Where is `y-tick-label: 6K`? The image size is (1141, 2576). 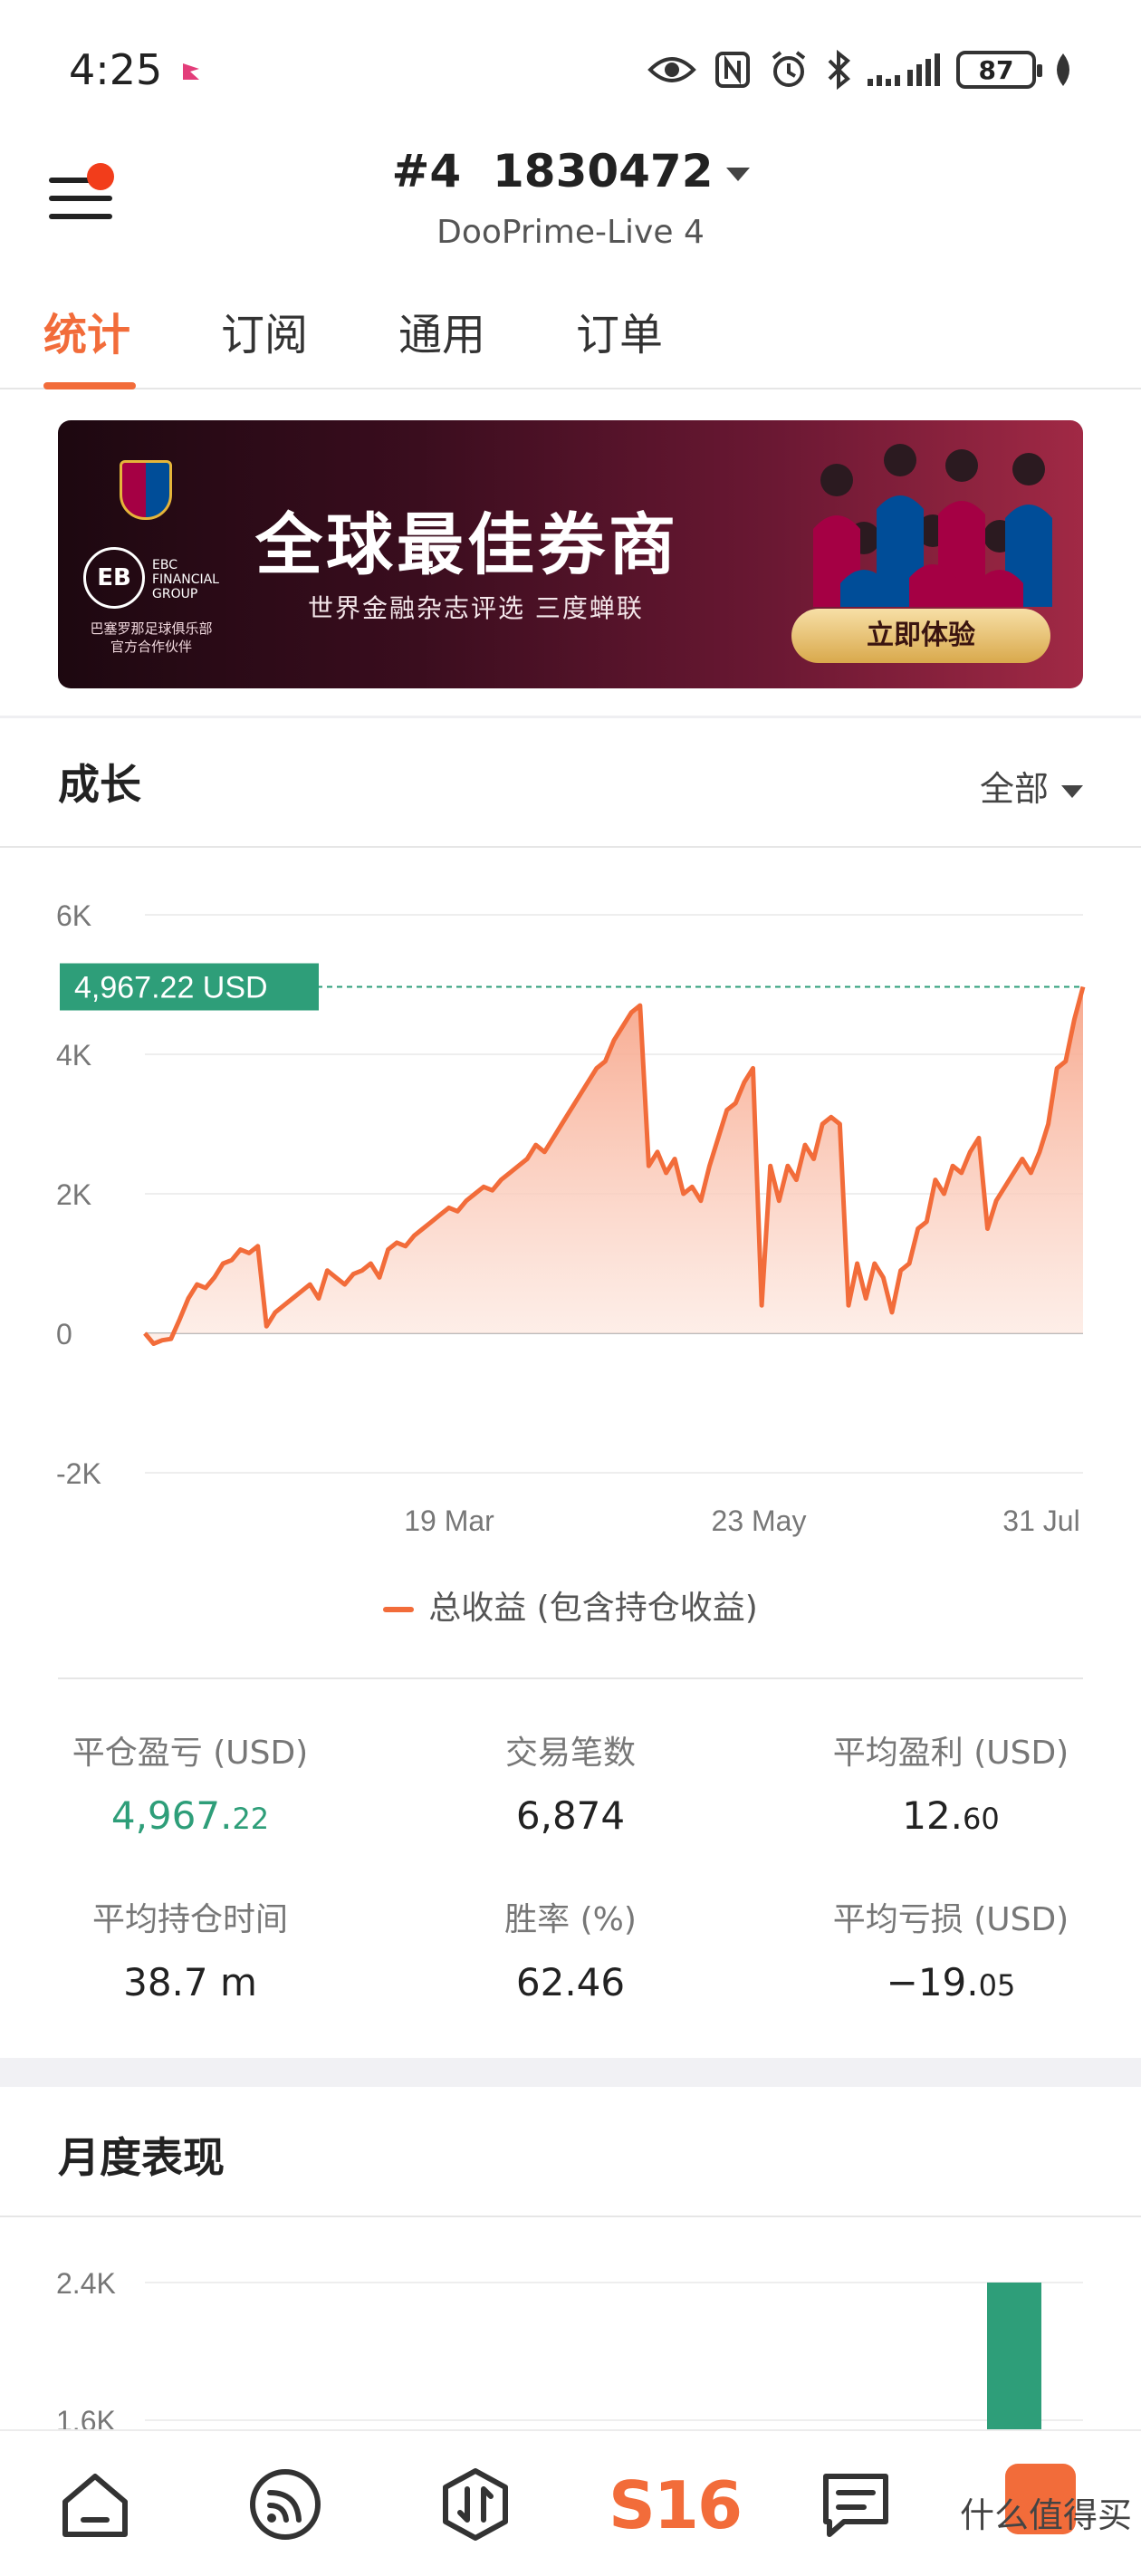
y-tick-label: 6K is located at coordinates (74, 915).